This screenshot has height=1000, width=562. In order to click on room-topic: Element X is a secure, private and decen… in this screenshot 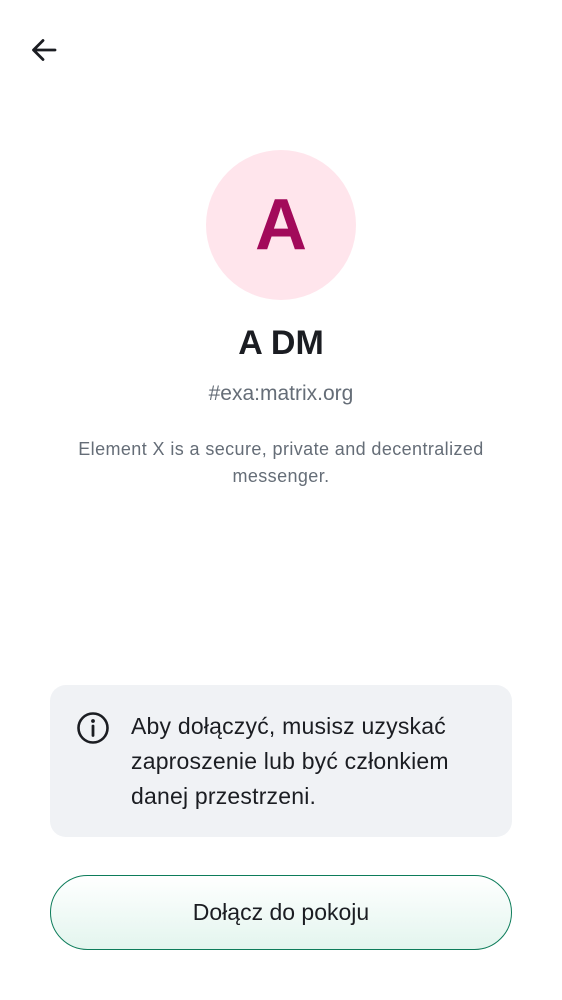, I will do `click(281, 462)`.